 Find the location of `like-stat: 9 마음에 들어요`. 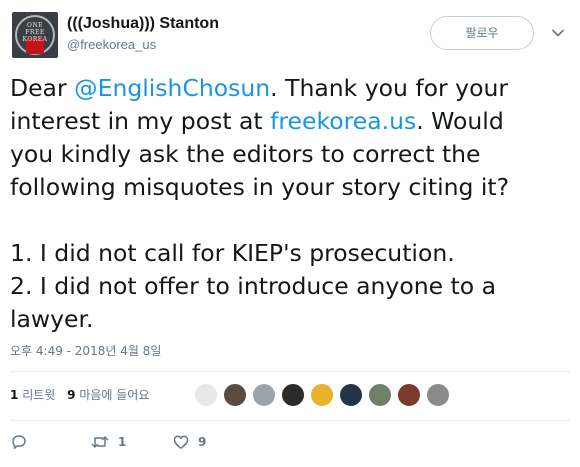

like-stat: 9 마음에 들어요 is located at coordinates (108, 395).